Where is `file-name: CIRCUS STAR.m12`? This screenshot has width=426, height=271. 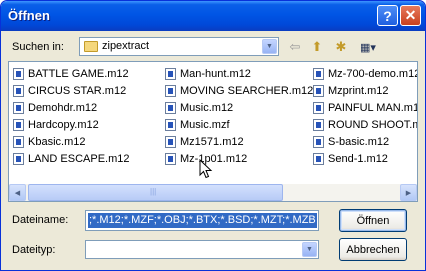
file-name: CIRCUS STAR.m12 is located at coordinates (77, 91).